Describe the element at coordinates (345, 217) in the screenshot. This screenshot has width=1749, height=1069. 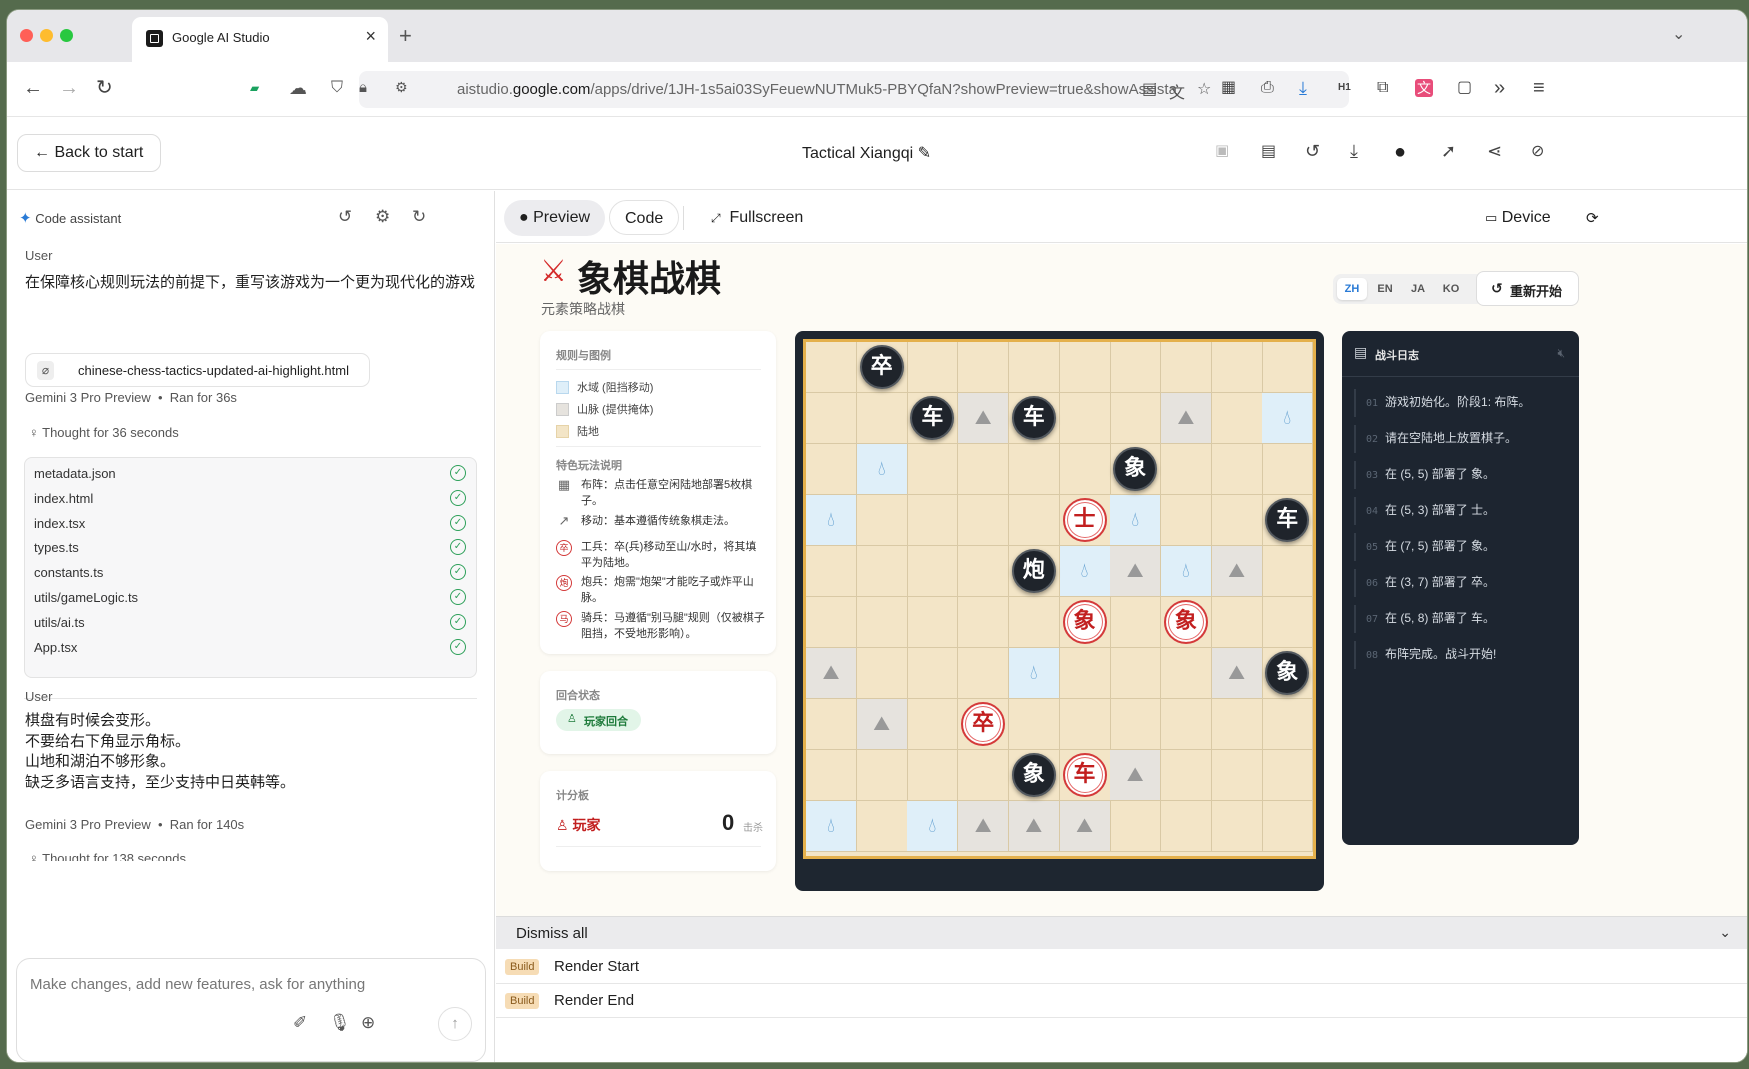
I see `history-icon: ↺` at that location.